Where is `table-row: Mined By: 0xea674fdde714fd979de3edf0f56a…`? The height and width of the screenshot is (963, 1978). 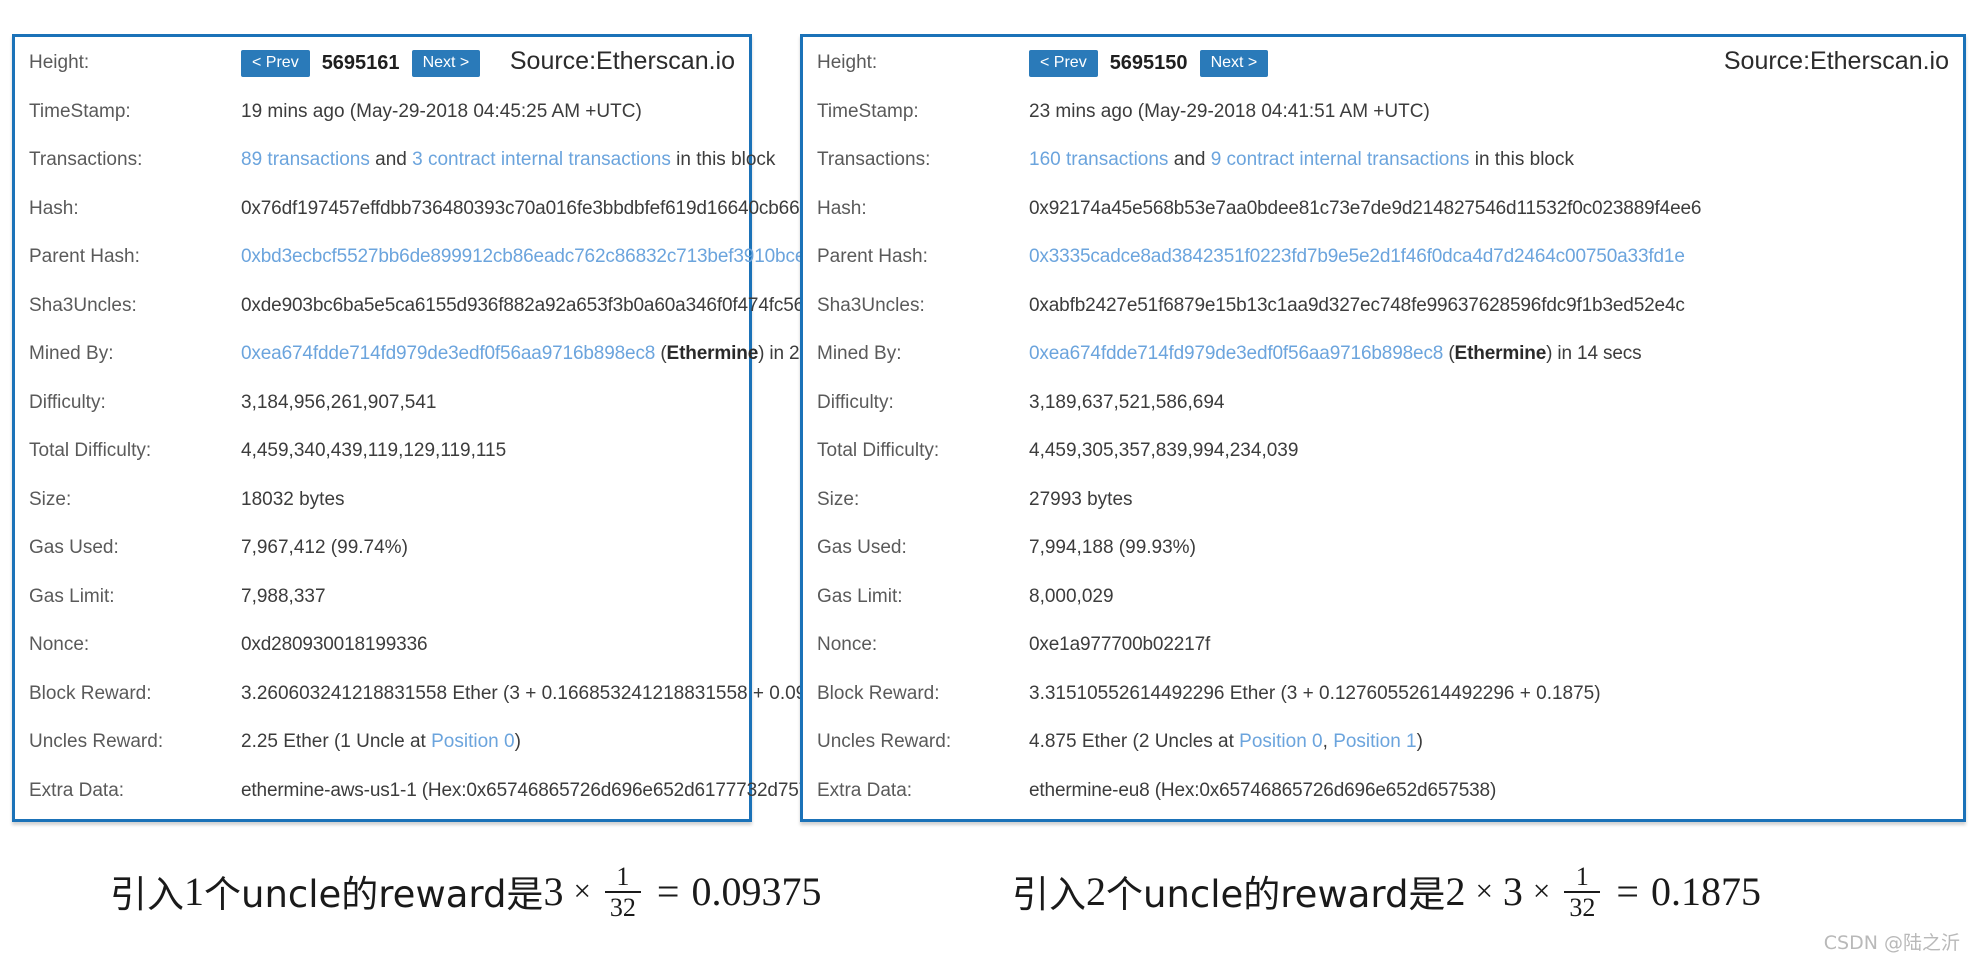 table-row: Mined By: 0xea674fdde714fd979de3edf0f56a… is located at coordinates (441, 362).